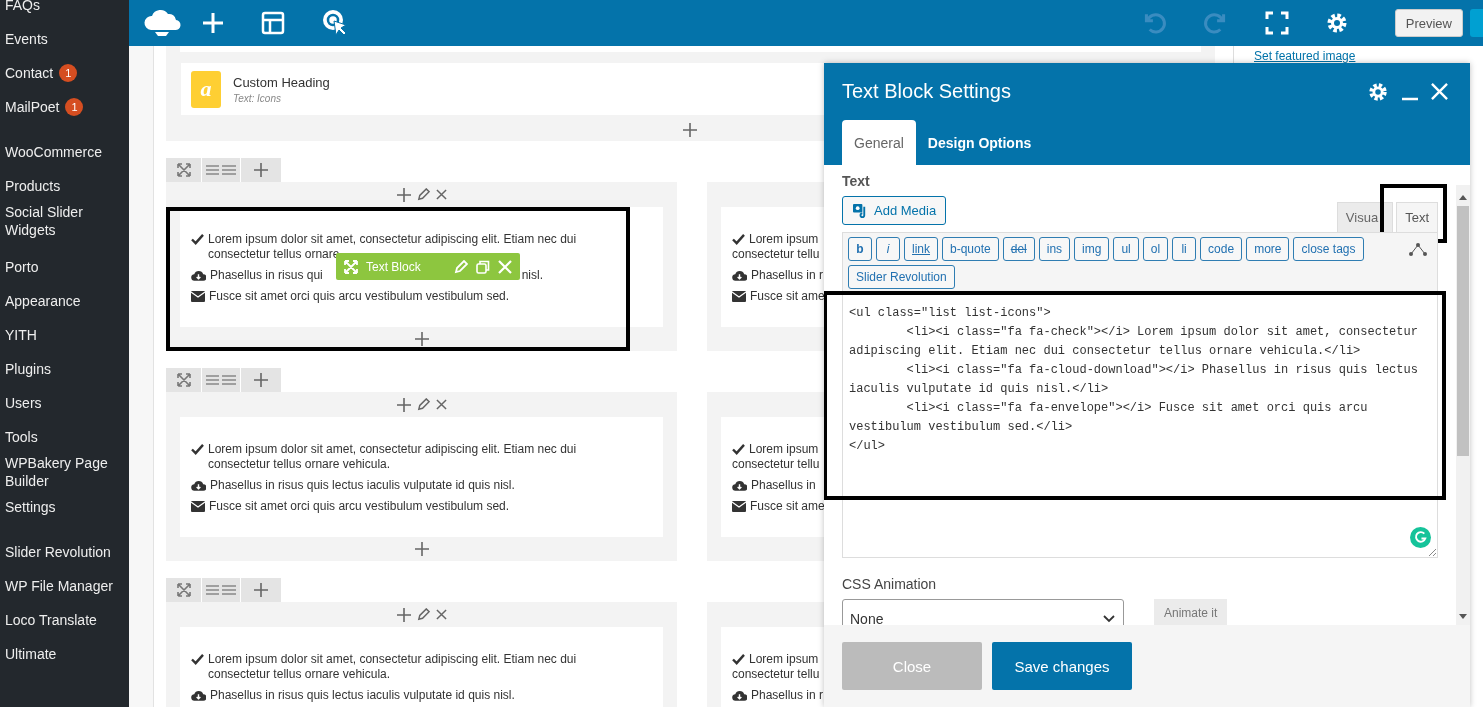  I want to click on sidebar-item: Plugins, so click(67, 369).